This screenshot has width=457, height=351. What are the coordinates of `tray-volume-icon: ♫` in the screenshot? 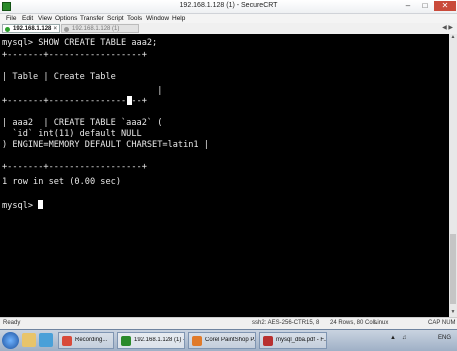 It's located at (404, 338).